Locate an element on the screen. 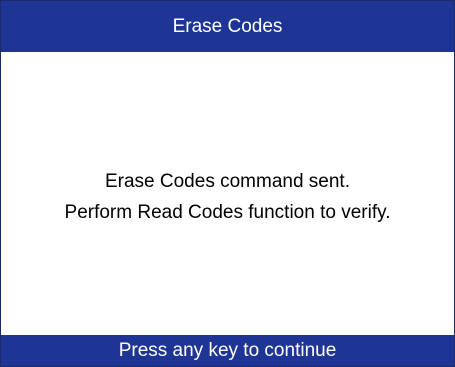 This screenshot has height=367, width=455. continue-prompt-bar: Press any key to continue is located at coordinates (227, 350).